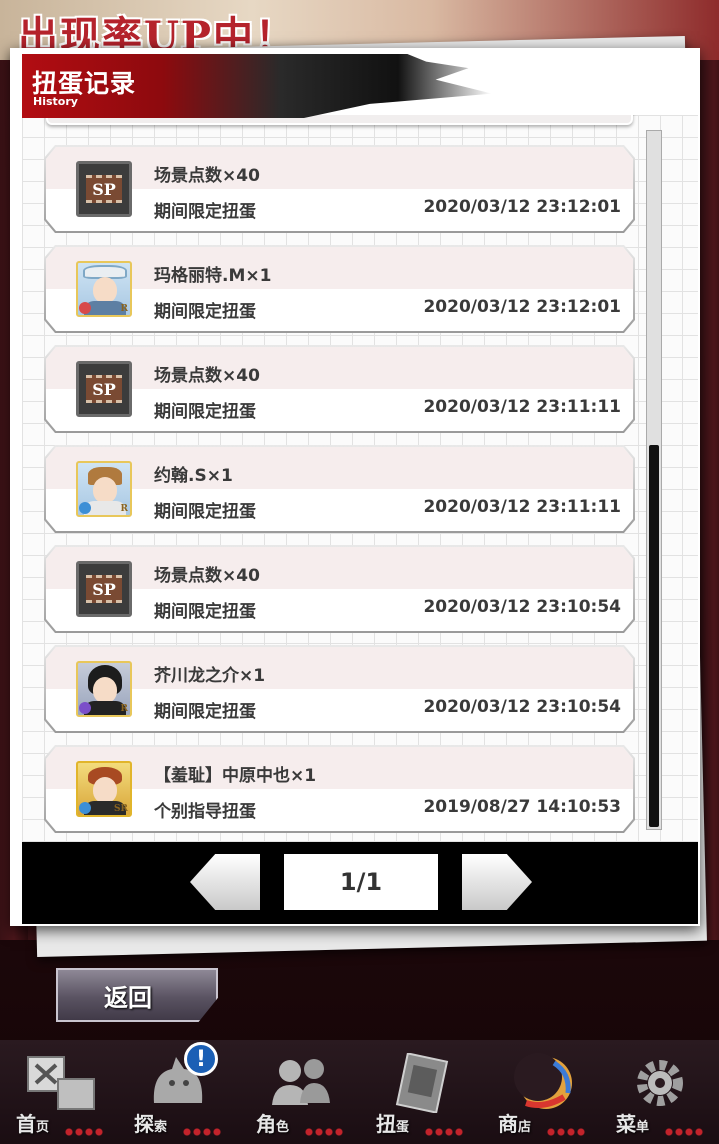 This screenshot has width=719, height=1144. Describe the element at coordinates (283, 1127) in the screenshot. I see `nav-label-sub: 色` at that location.